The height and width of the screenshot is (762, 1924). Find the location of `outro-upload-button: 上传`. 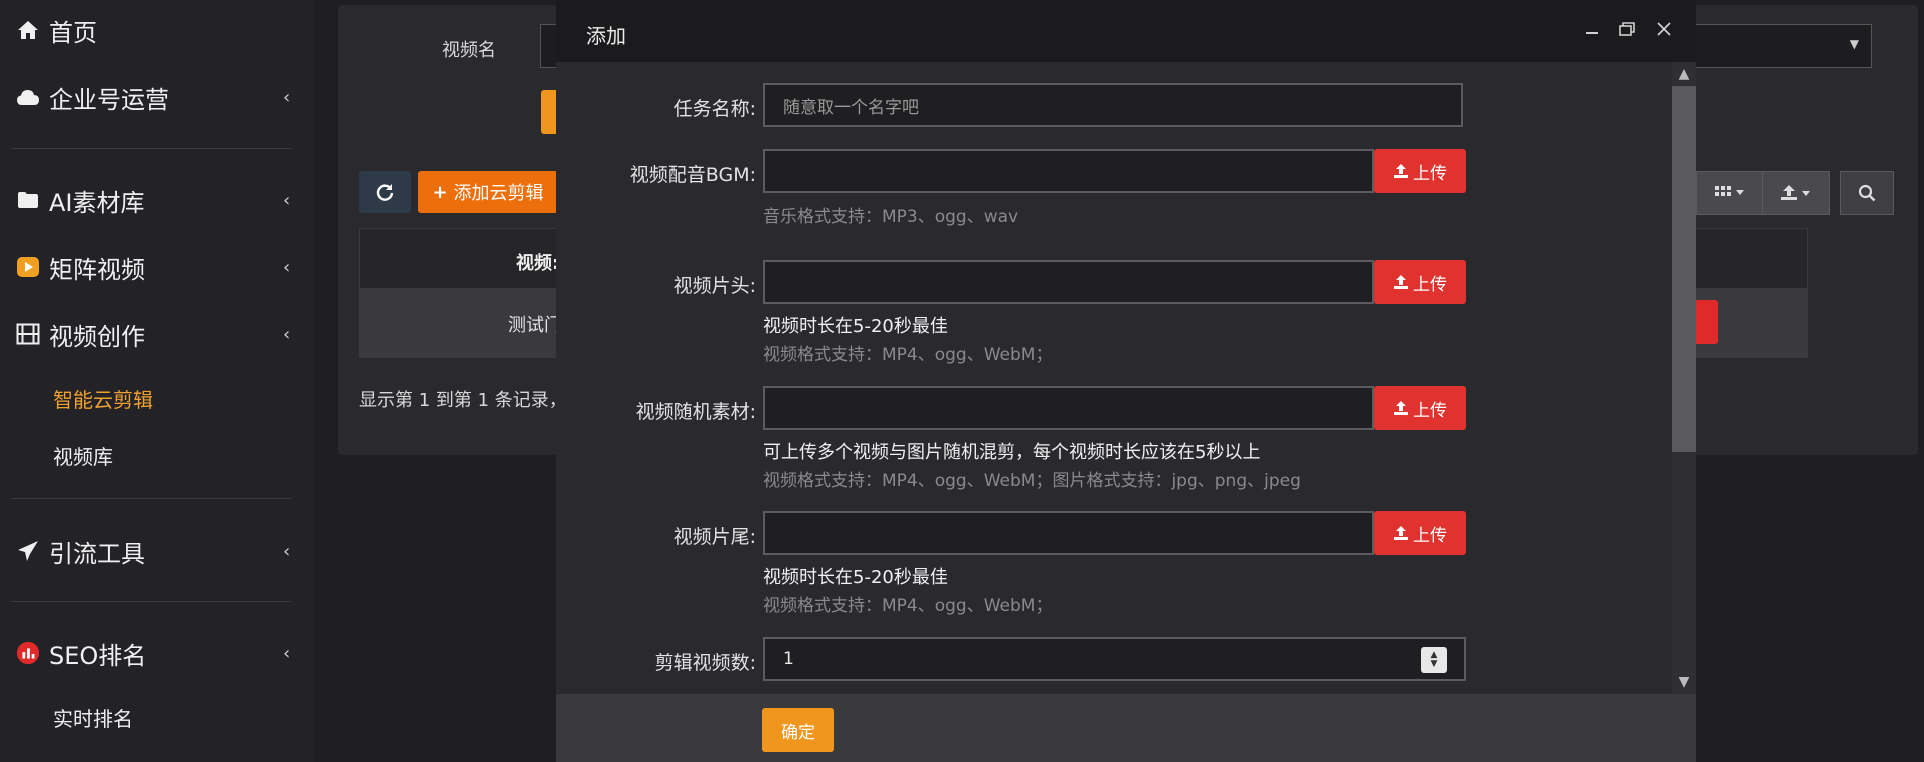

outro-upload-button: 上传 is located at coordinates (1420, 533).